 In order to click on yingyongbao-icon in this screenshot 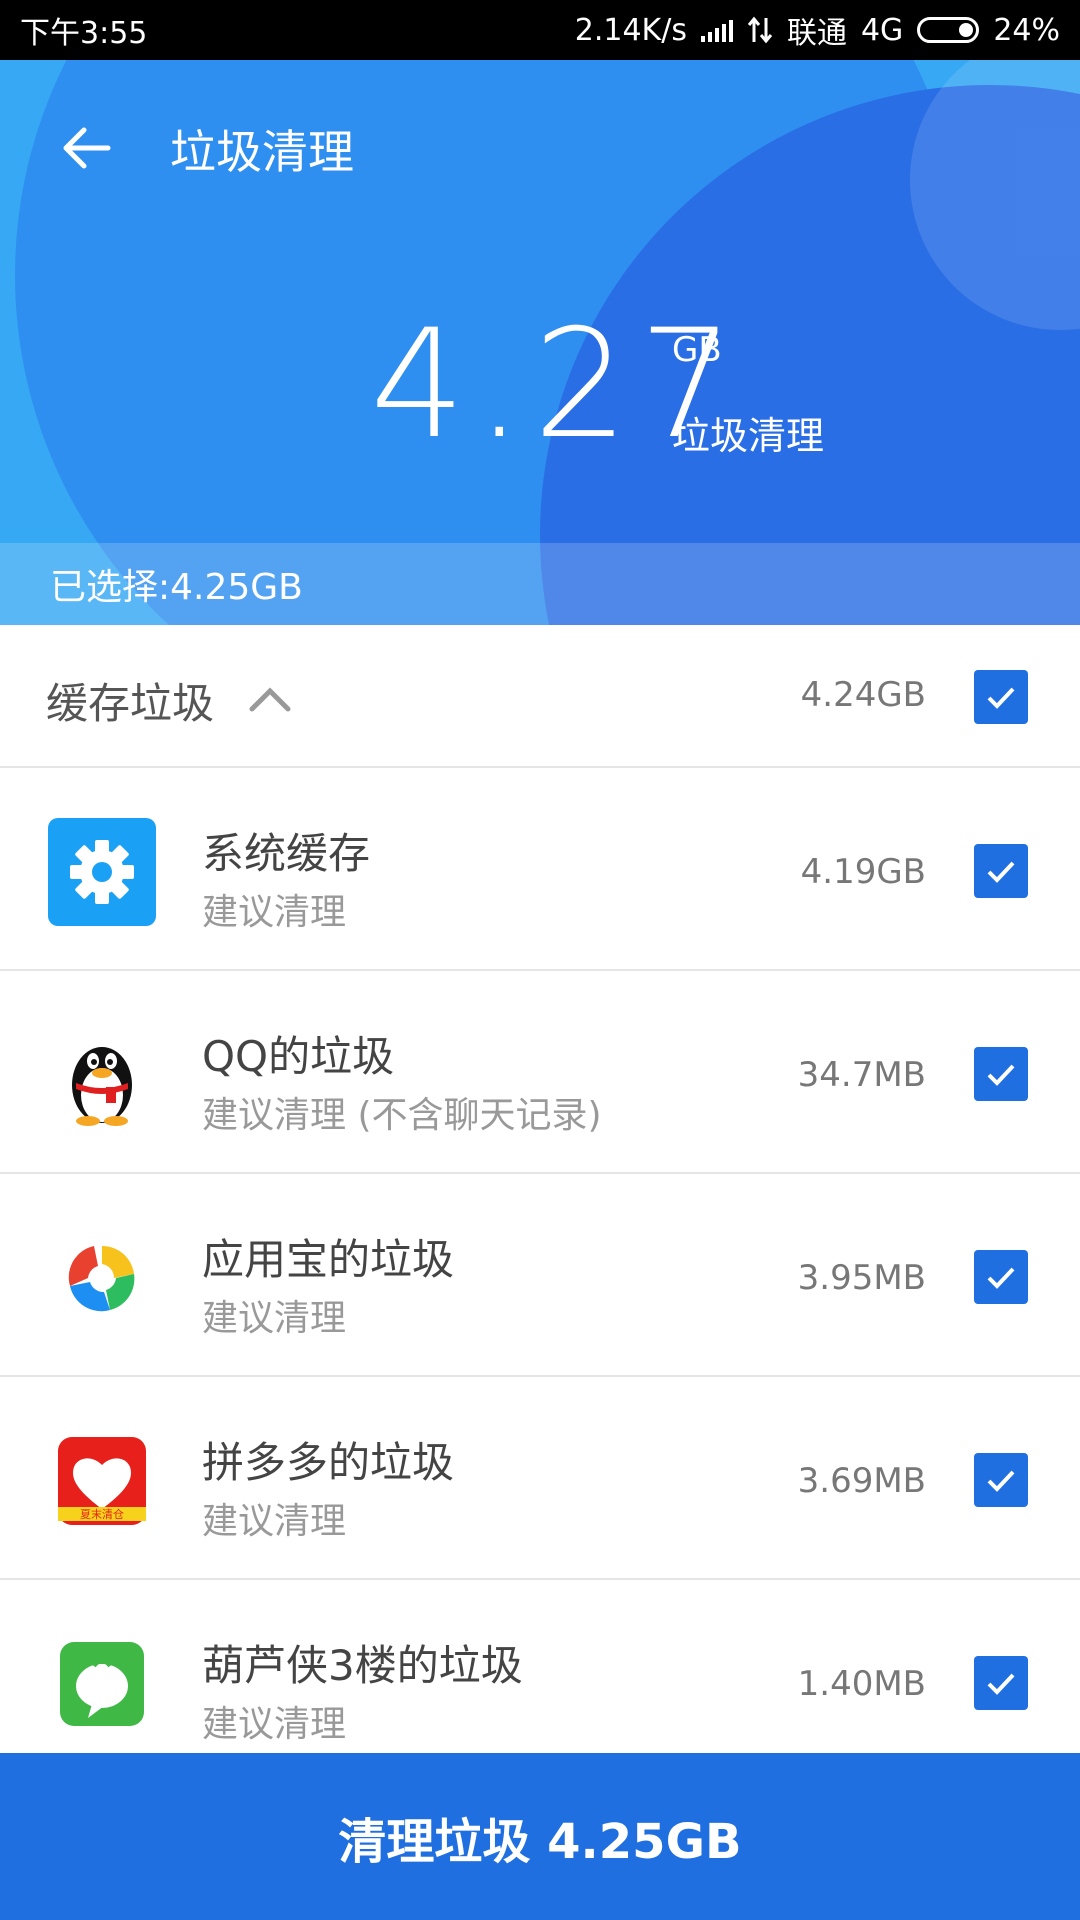, I will do `click(101, 1278)`.